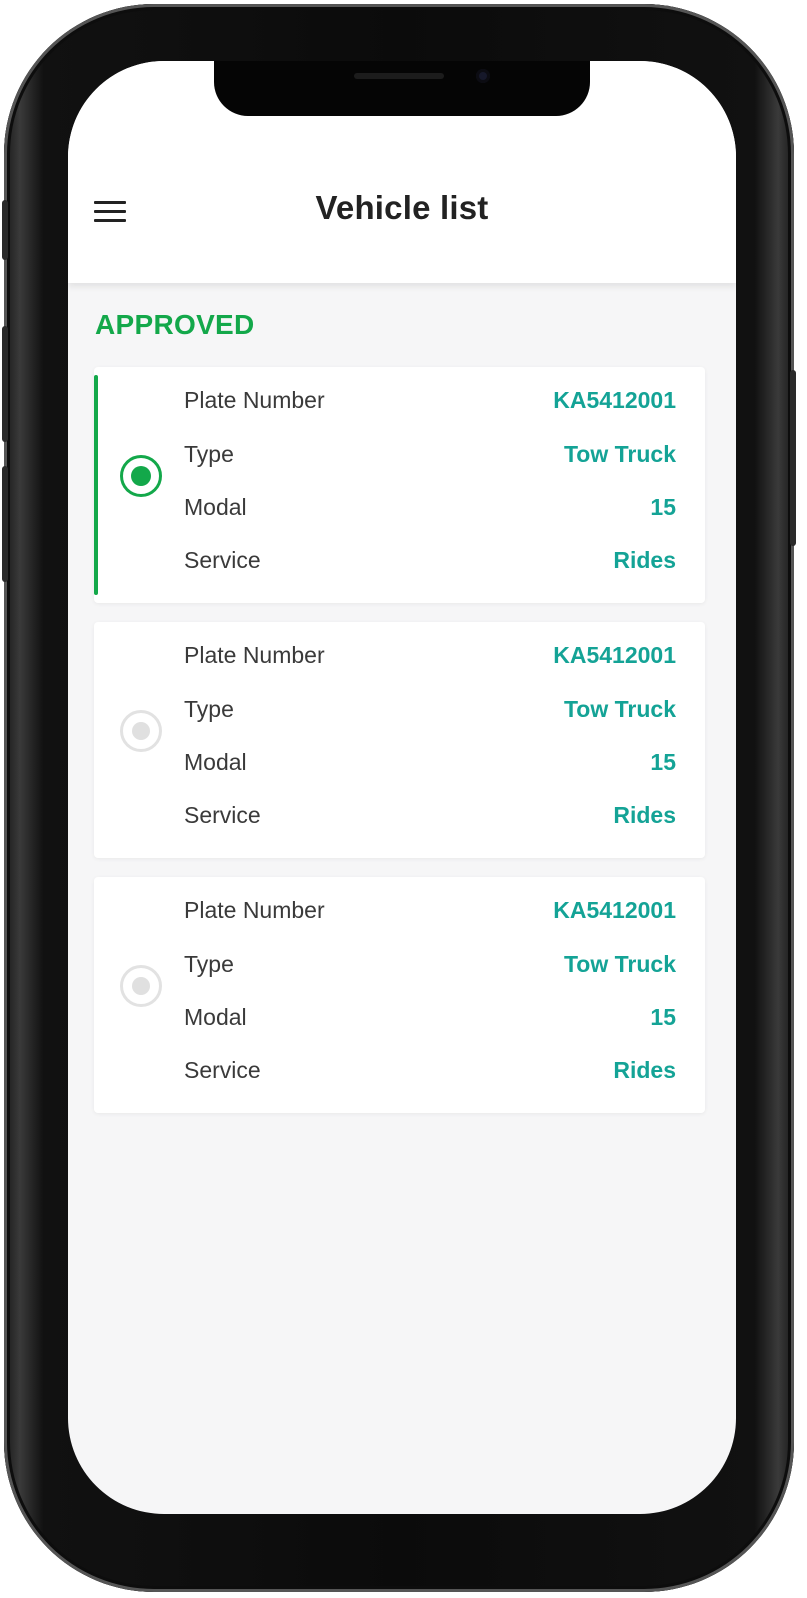 The height and width of the screenshot is (1598, 807). What do you see at coordinates (402, 88) in the screenshot?
I see `notch` at bounding box center [402, 88].